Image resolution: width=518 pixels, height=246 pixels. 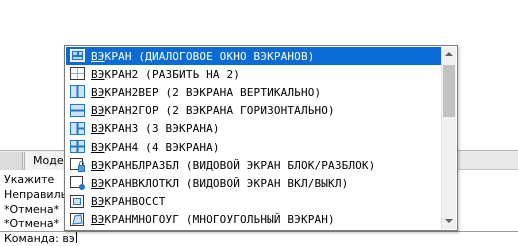 I want to click on viewports-2-icon, so click(x=78, y=74).